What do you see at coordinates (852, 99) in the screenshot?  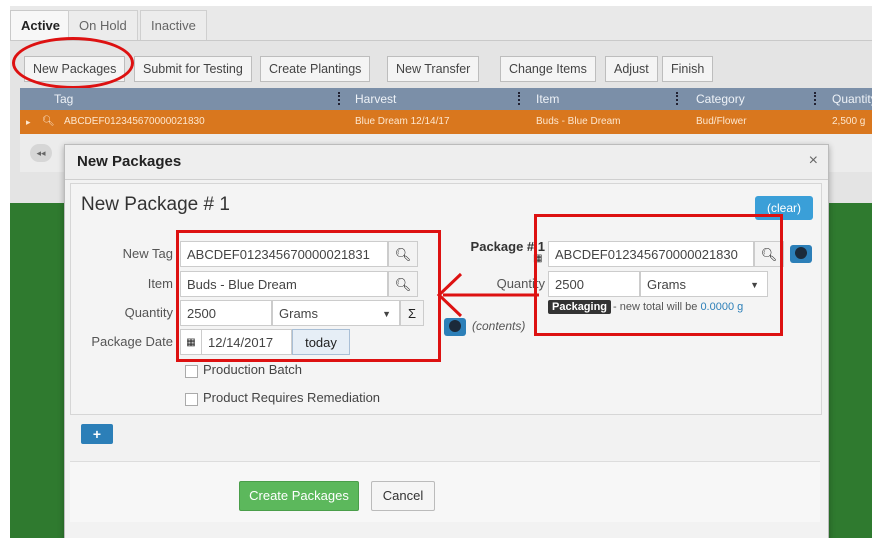 I see `column-quantity: Quantity` at bounding box center [852, 99].